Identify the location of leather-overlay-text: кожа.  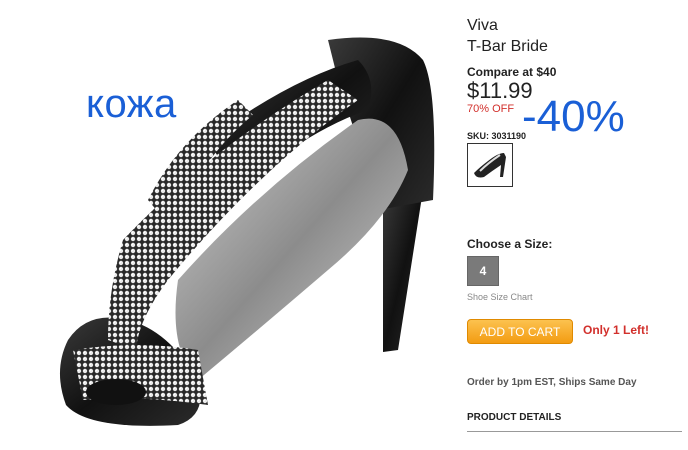
(131, 104).